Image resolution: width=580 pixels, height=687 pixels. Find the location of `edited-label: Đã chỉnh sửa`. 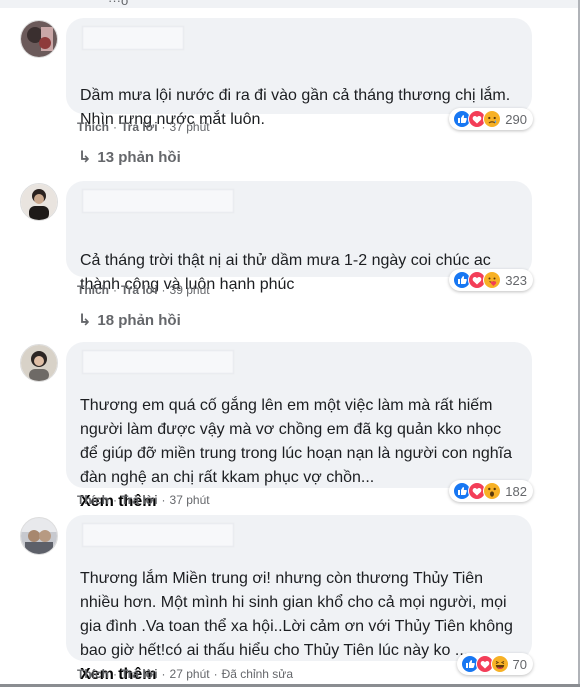

edited-label: Đã chỉnh sửa is located at coordinates (257, 674).